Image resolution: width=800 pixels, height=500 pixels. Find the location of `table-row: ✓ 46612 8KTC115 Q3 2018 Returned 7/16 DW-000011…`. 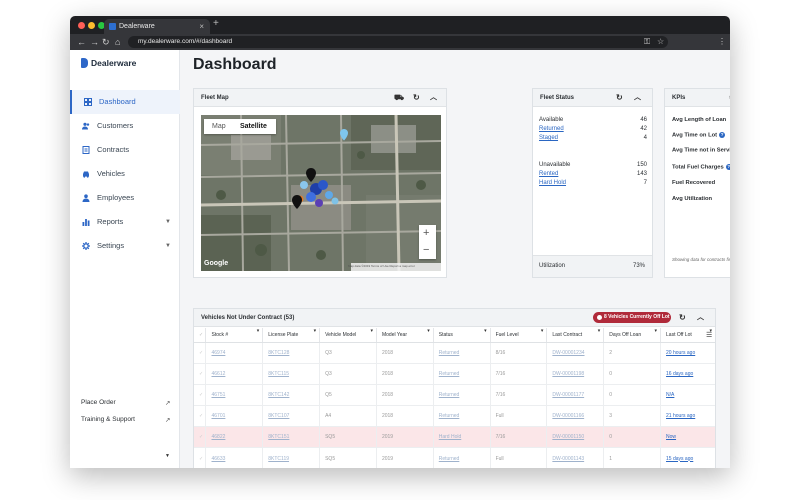

table-row: ✓ 46612 8KTC115 Q3 2018 Returned 7/16 DW-000011… is located at coordinates (454, 374).